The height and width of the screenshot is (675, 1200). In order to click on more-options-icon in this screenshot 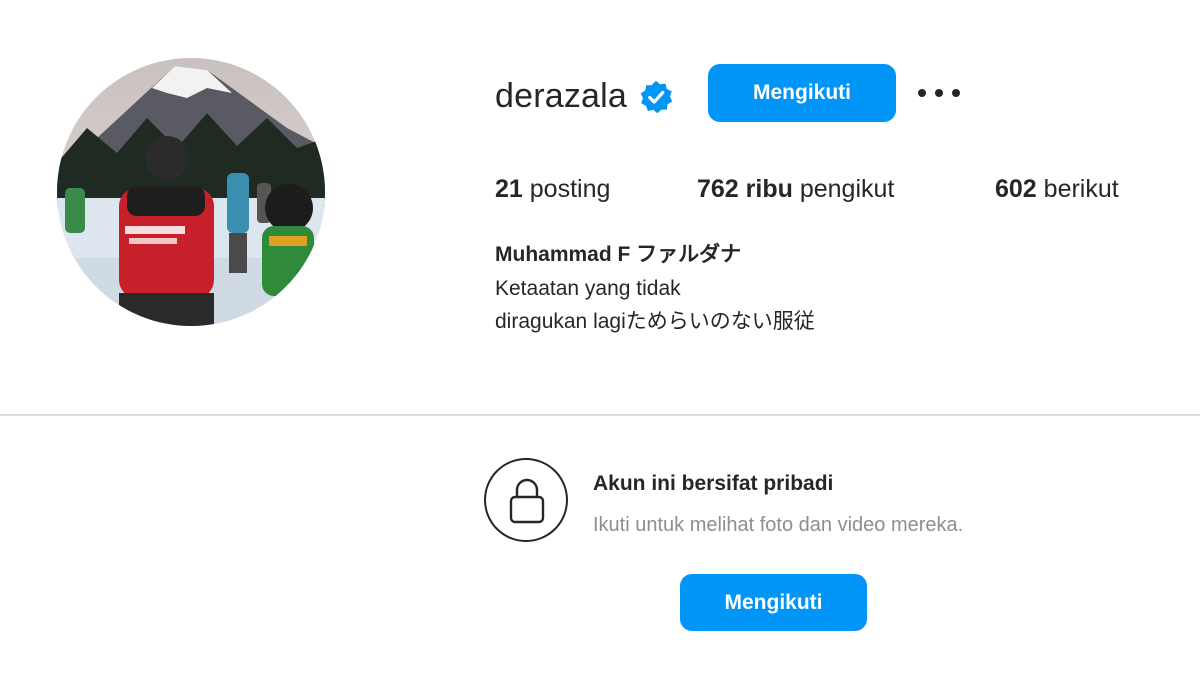, I will do `click(939, 93)`.